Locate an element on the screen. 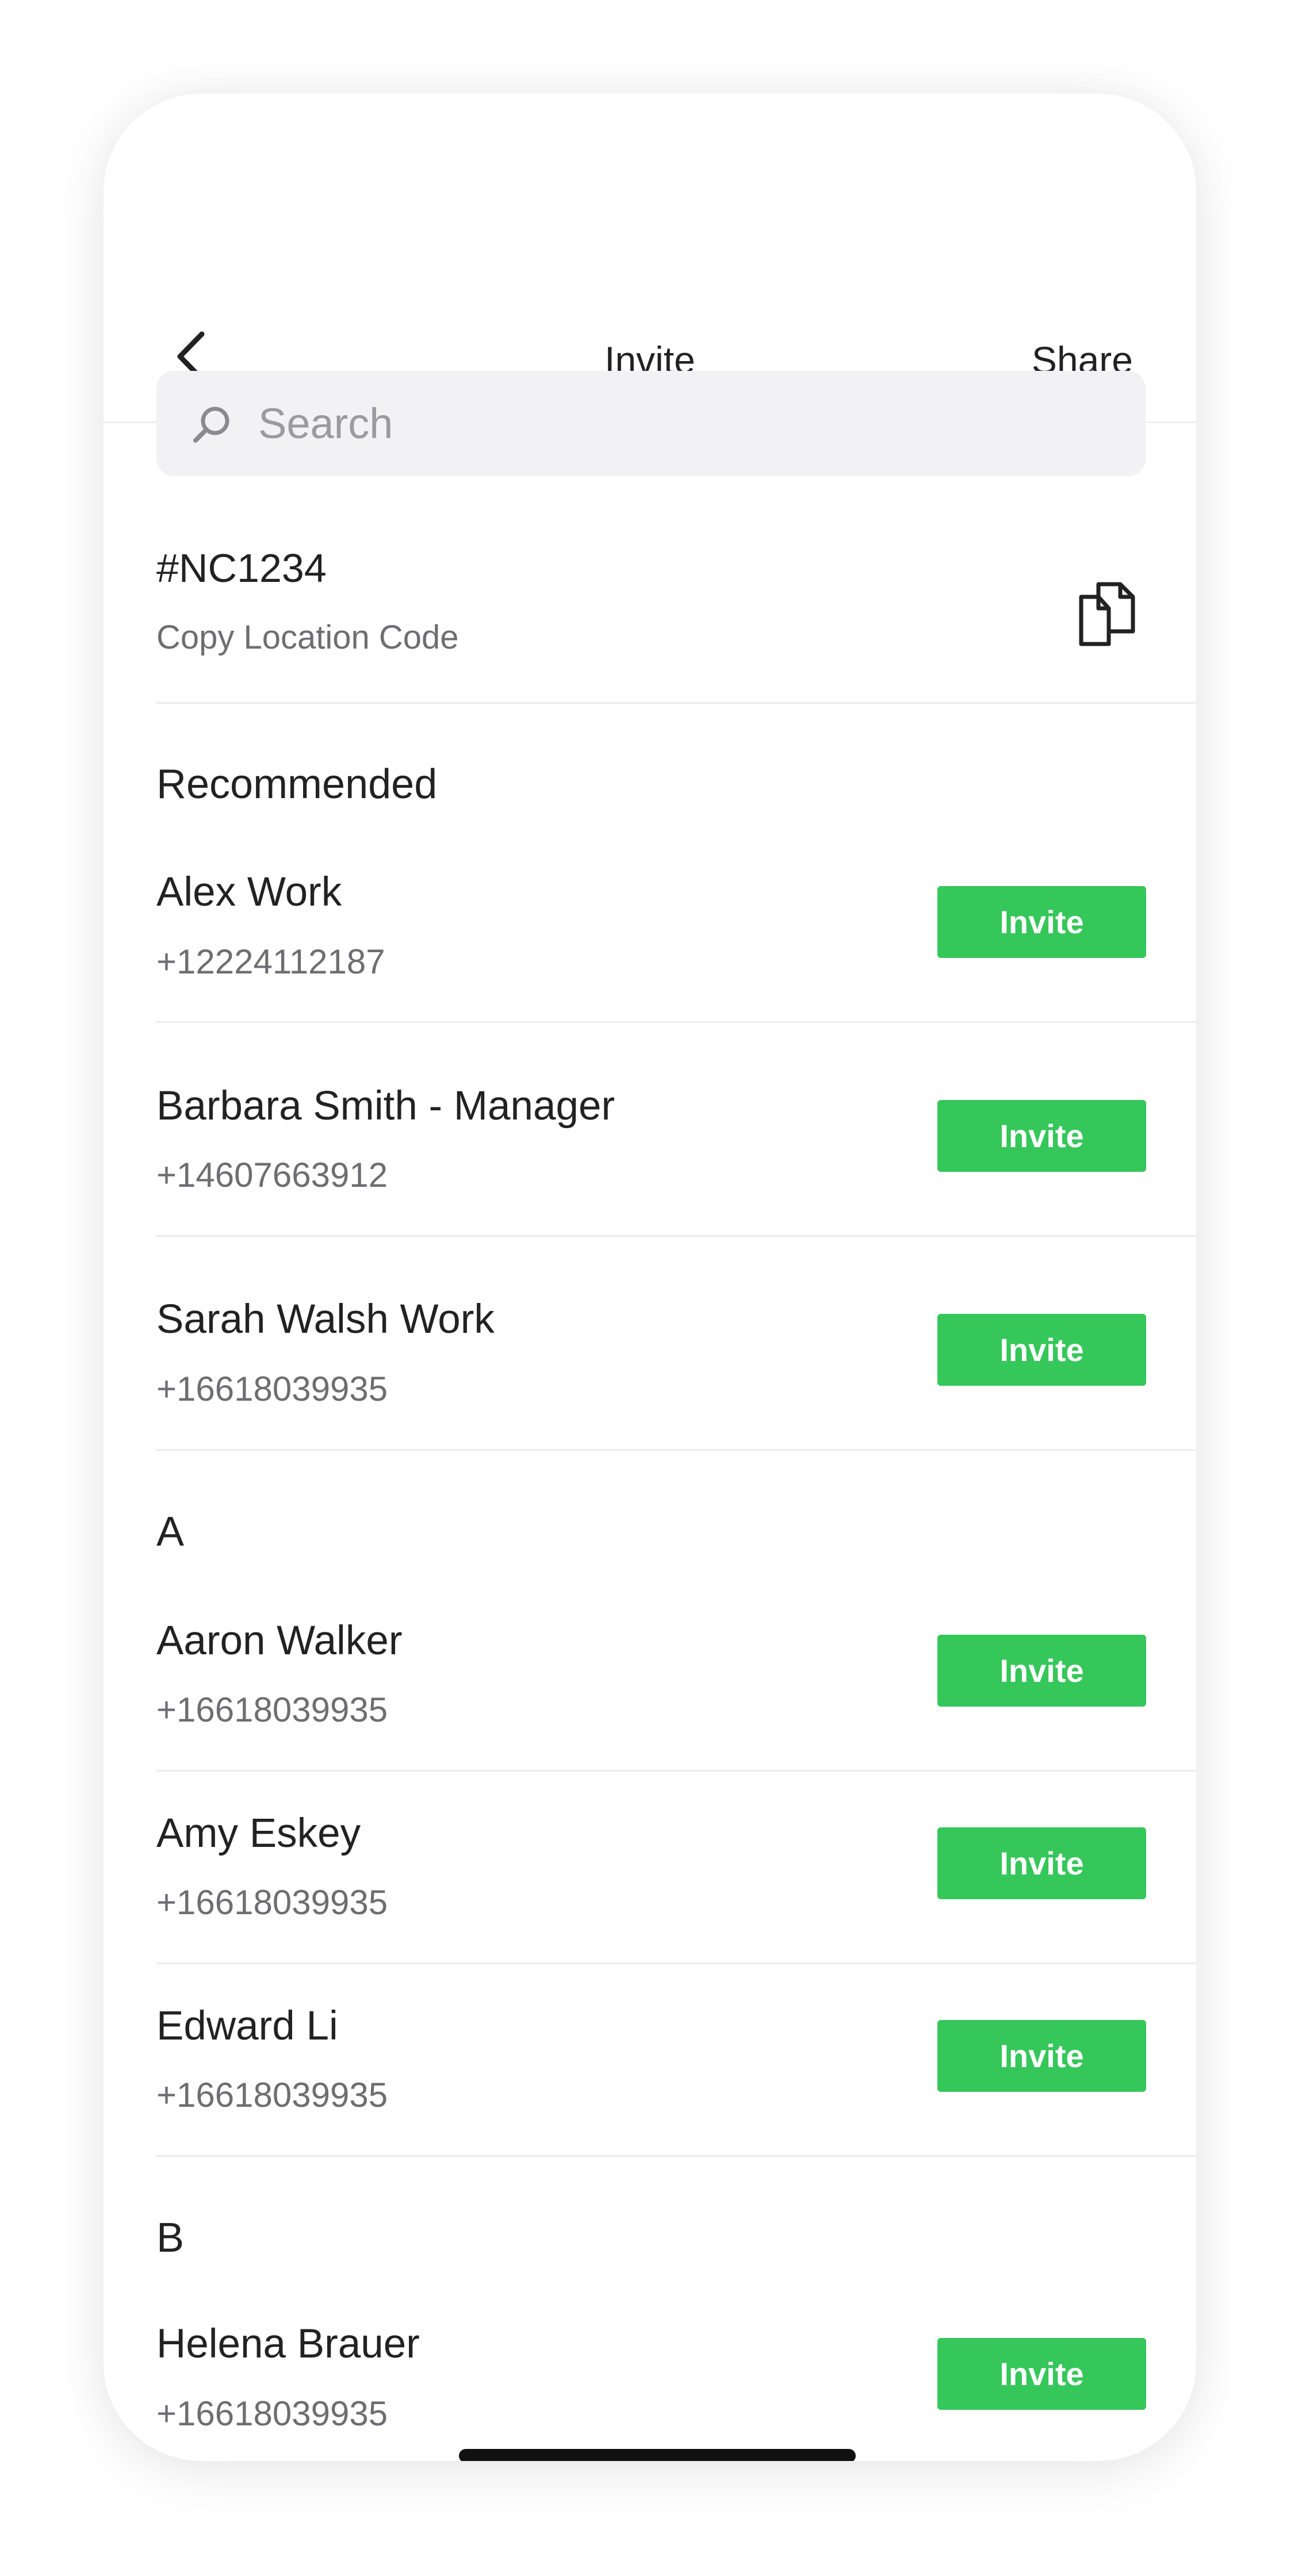 This screenshot has height=2576, width=1302. contact-name: Amy Eskey is located at coordinates (258, 1833).